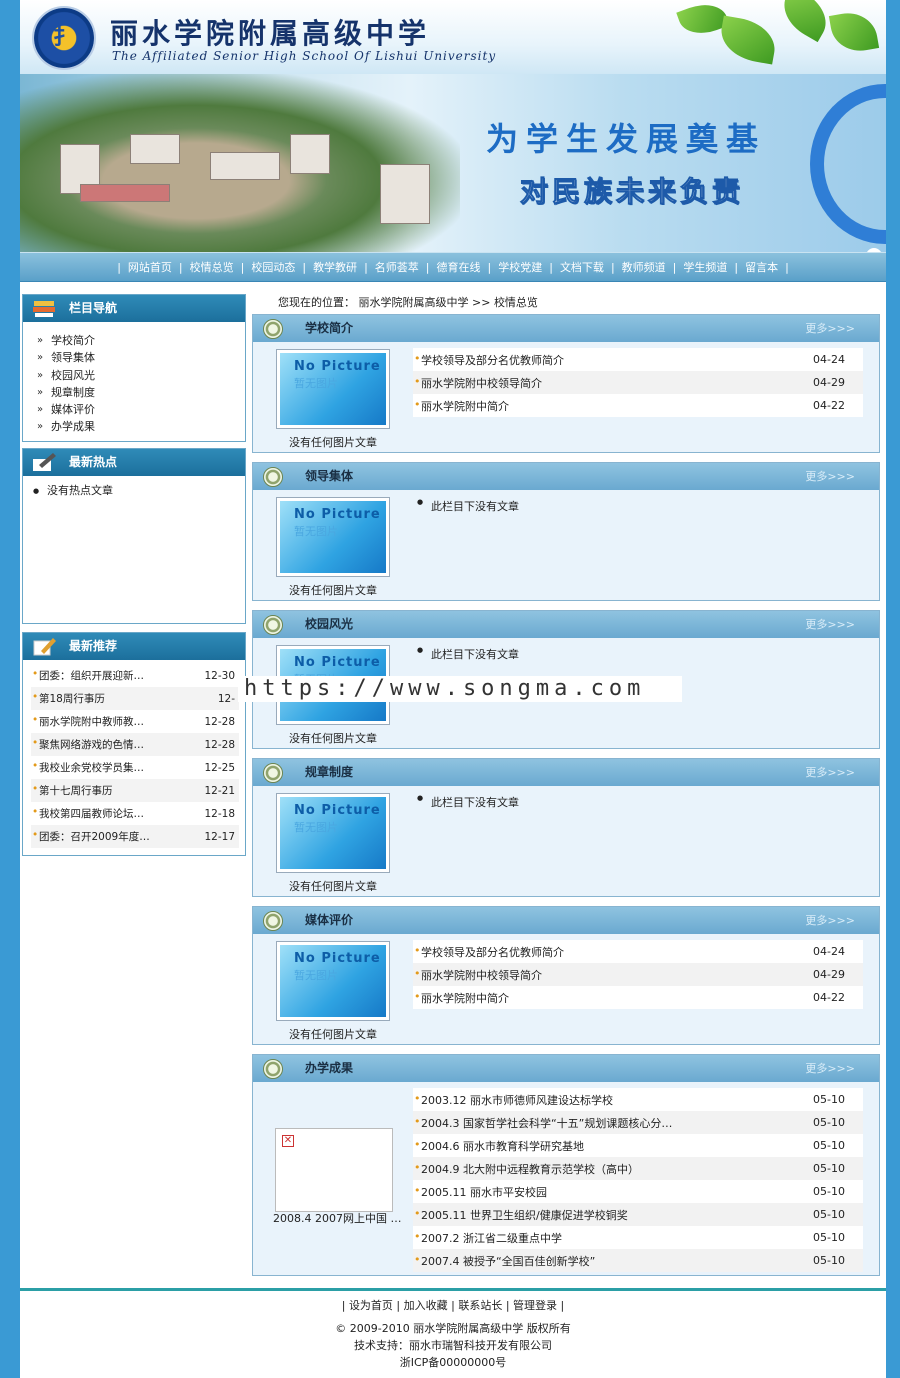  I want to click on recommend-item-date: 12-18, so click(219, 813).